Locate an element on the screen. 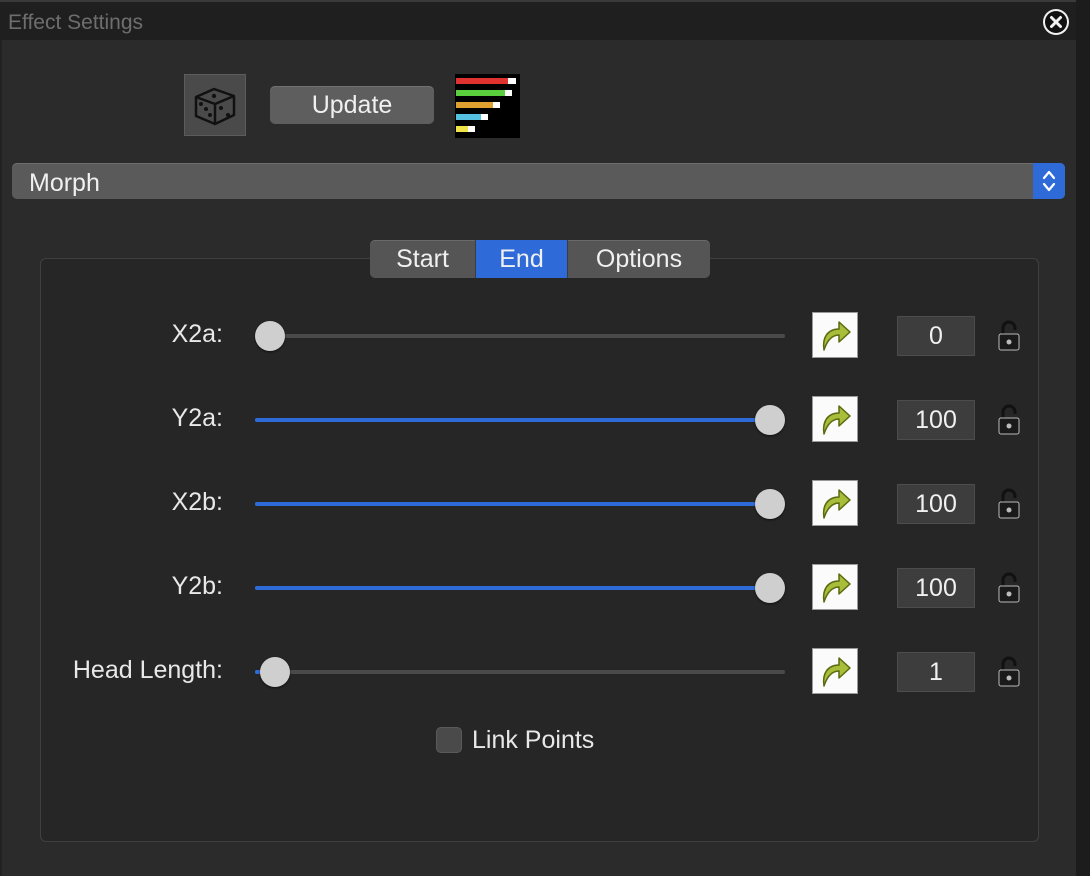 This screenshot has width=1090, height=876. x2a-value-field: 0 is located at coordinates (936, 336).